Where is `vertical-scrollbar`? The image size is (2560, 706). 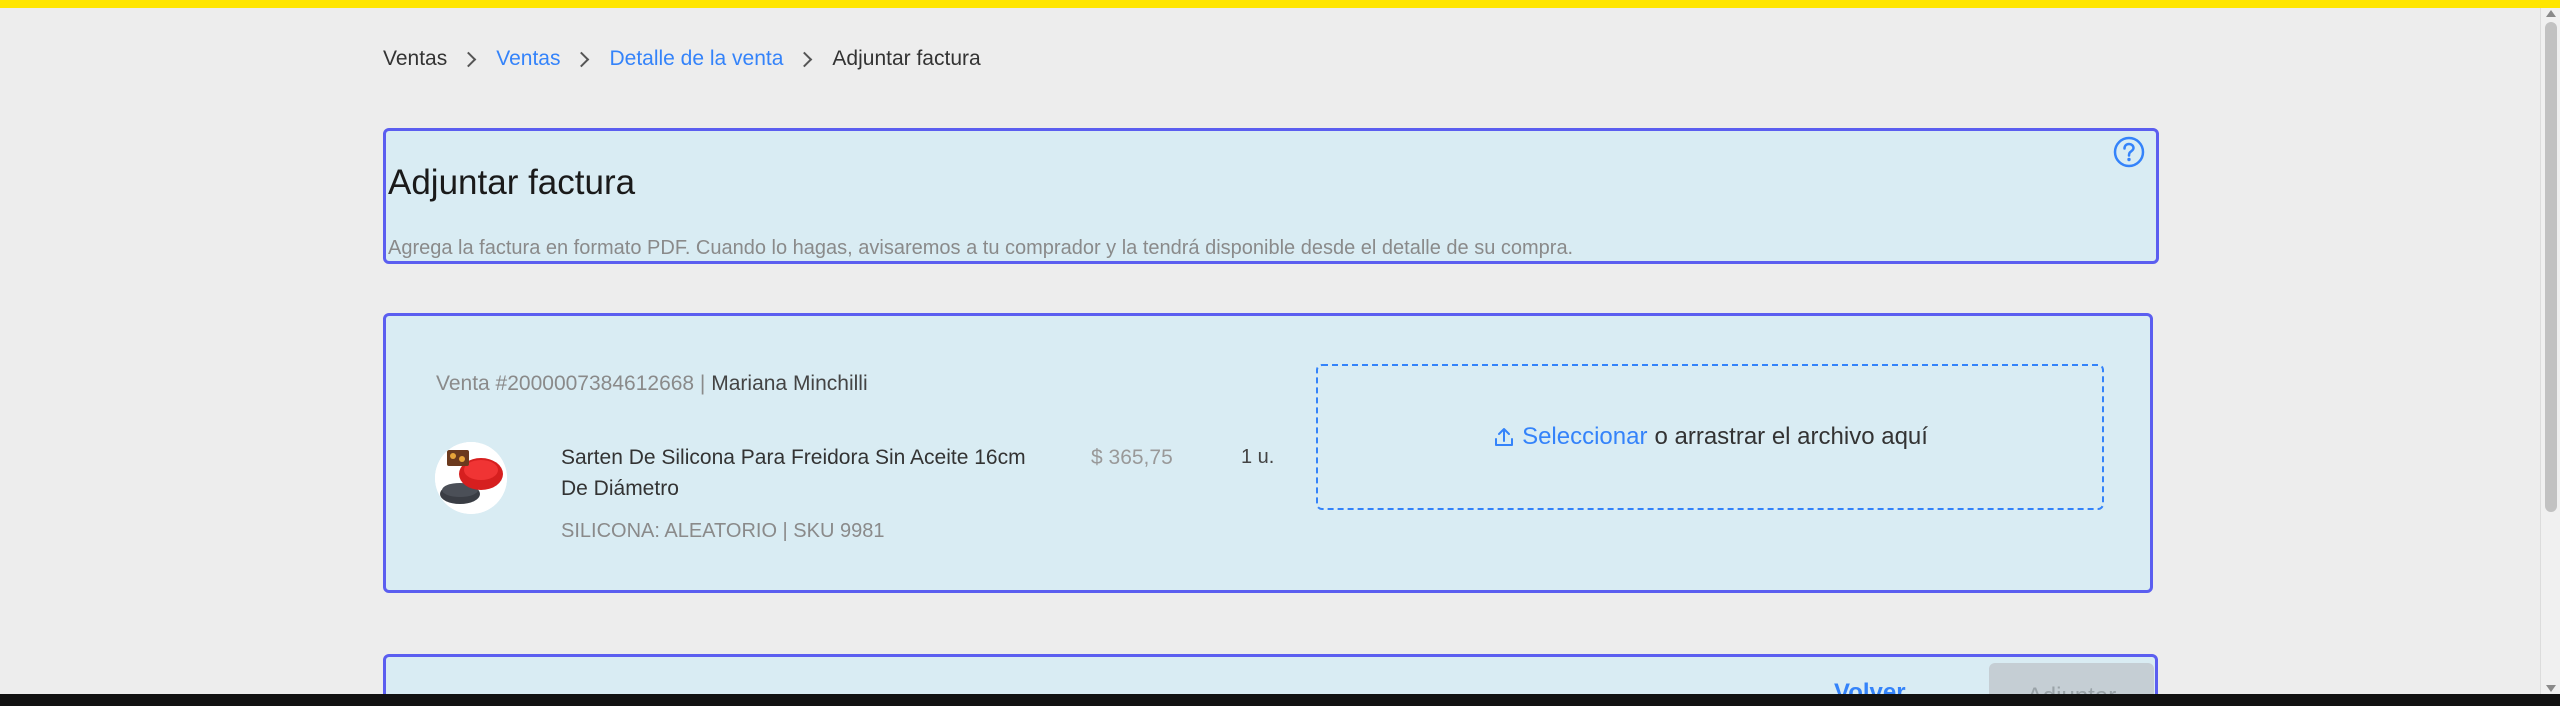
vertical-scrollbar is located at coordinates (2550, 351).